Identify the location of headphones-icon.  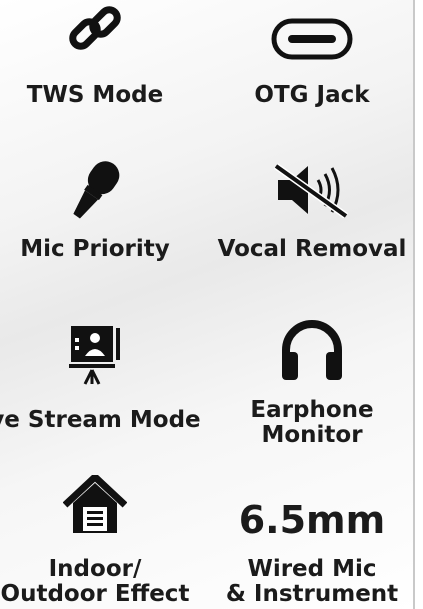
(312, 350).